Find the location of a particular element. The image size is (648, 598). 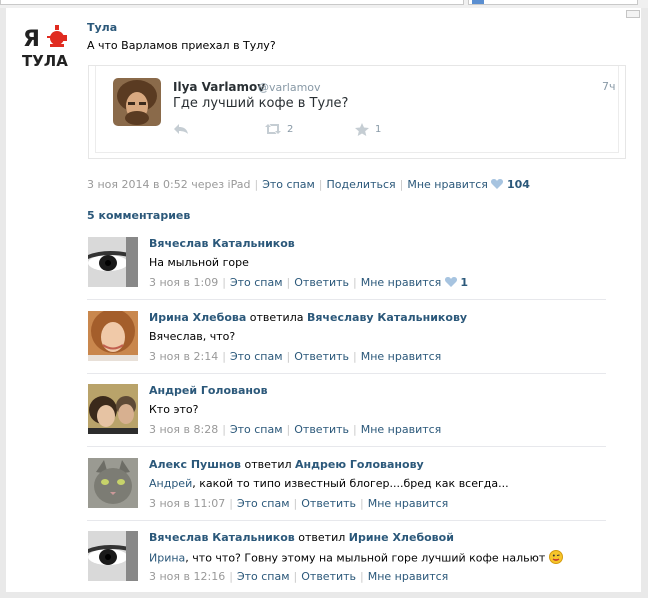

search-bar is located at coordinates (553, 2).